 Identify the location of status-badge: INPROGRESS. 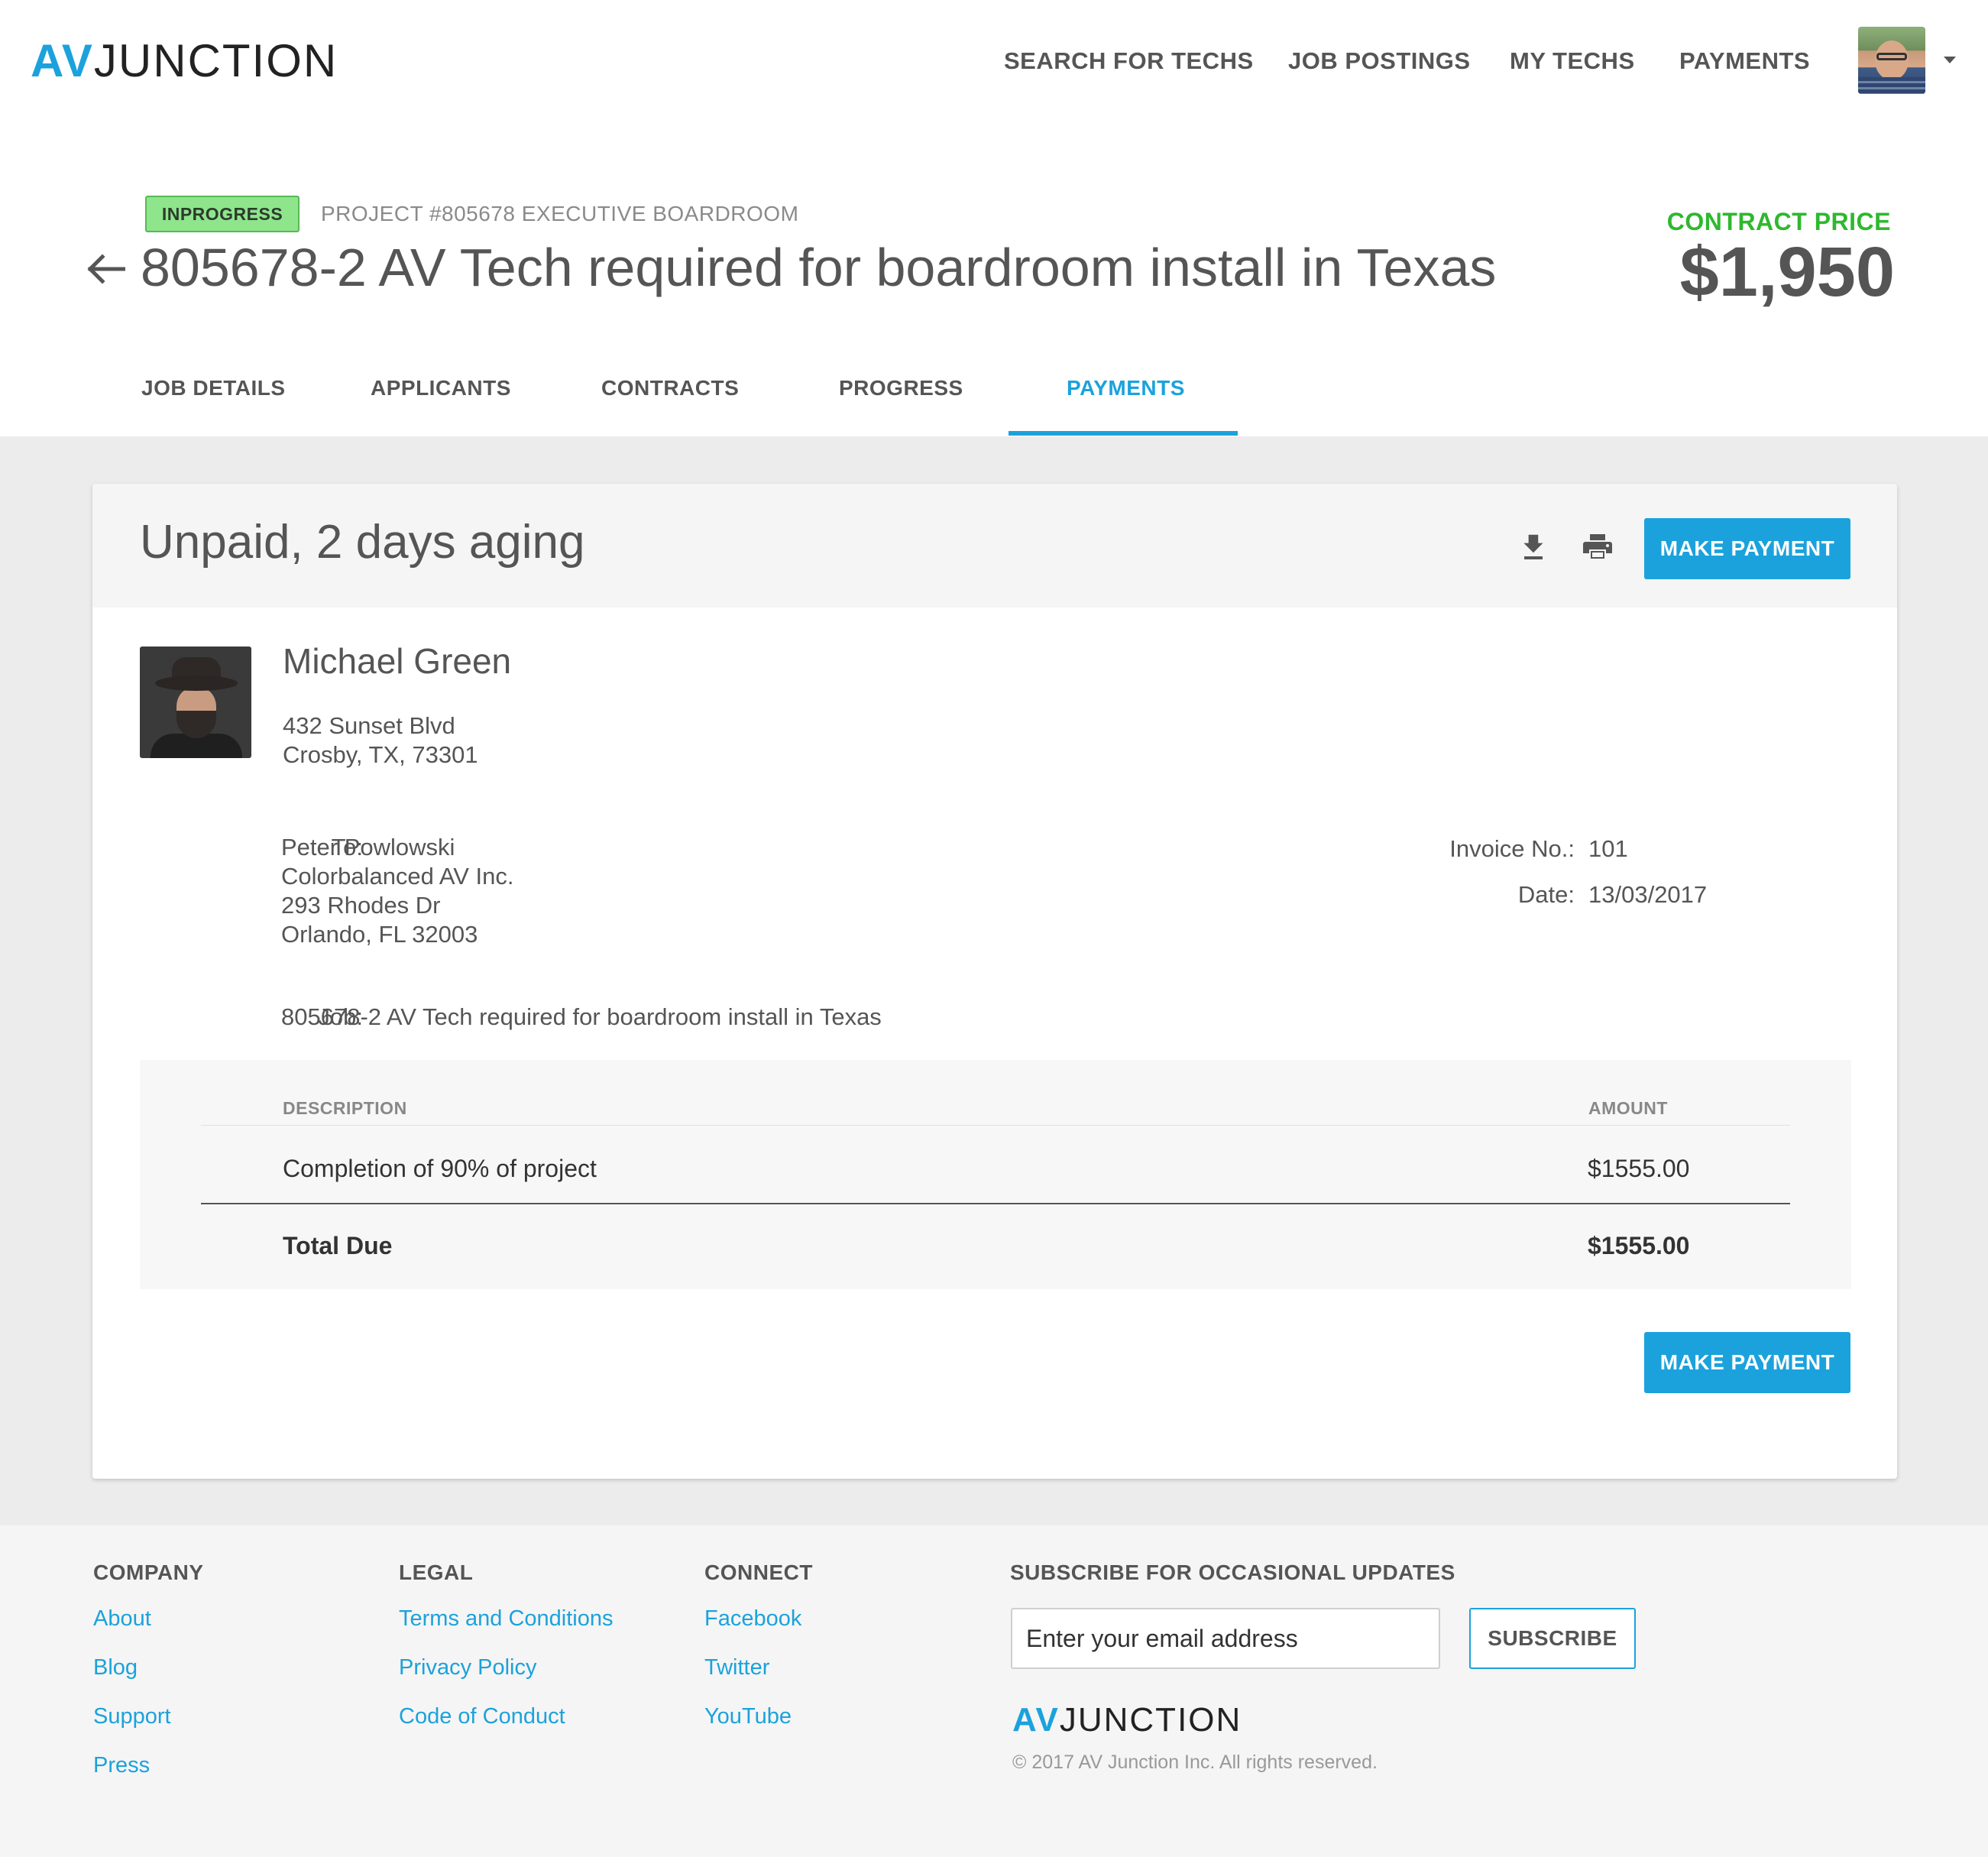
(222, 214).